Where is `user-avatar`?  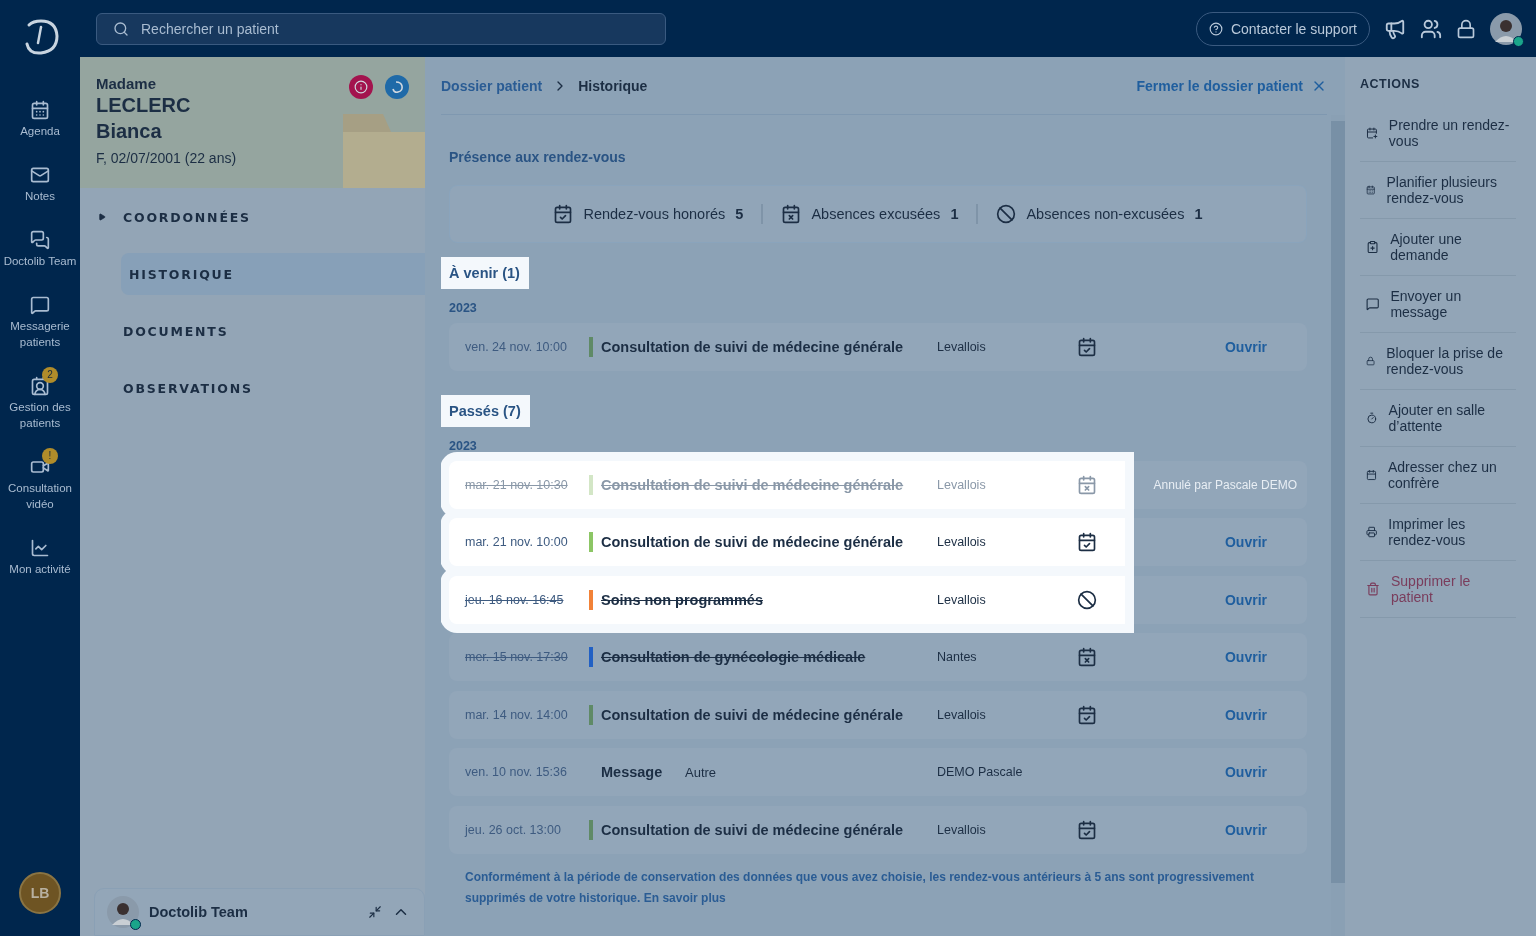 user-avatar is located at coordinates (1506, 28).